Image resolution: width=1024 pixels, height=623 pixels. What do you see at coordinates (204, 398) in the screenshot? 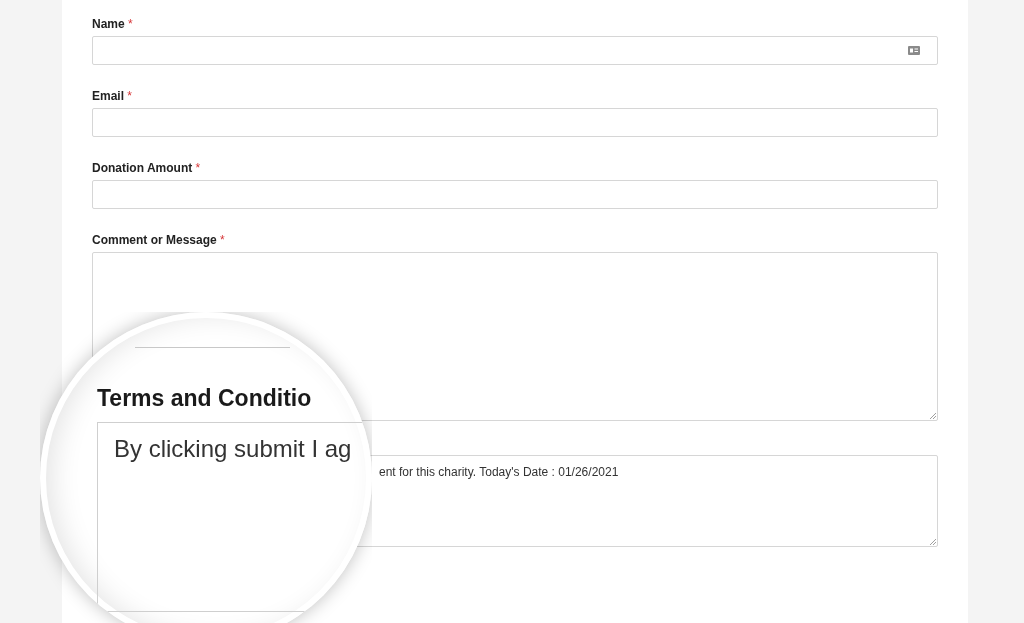
I see `field-label: Terms and Conditio` at bounding box center [204, 398].